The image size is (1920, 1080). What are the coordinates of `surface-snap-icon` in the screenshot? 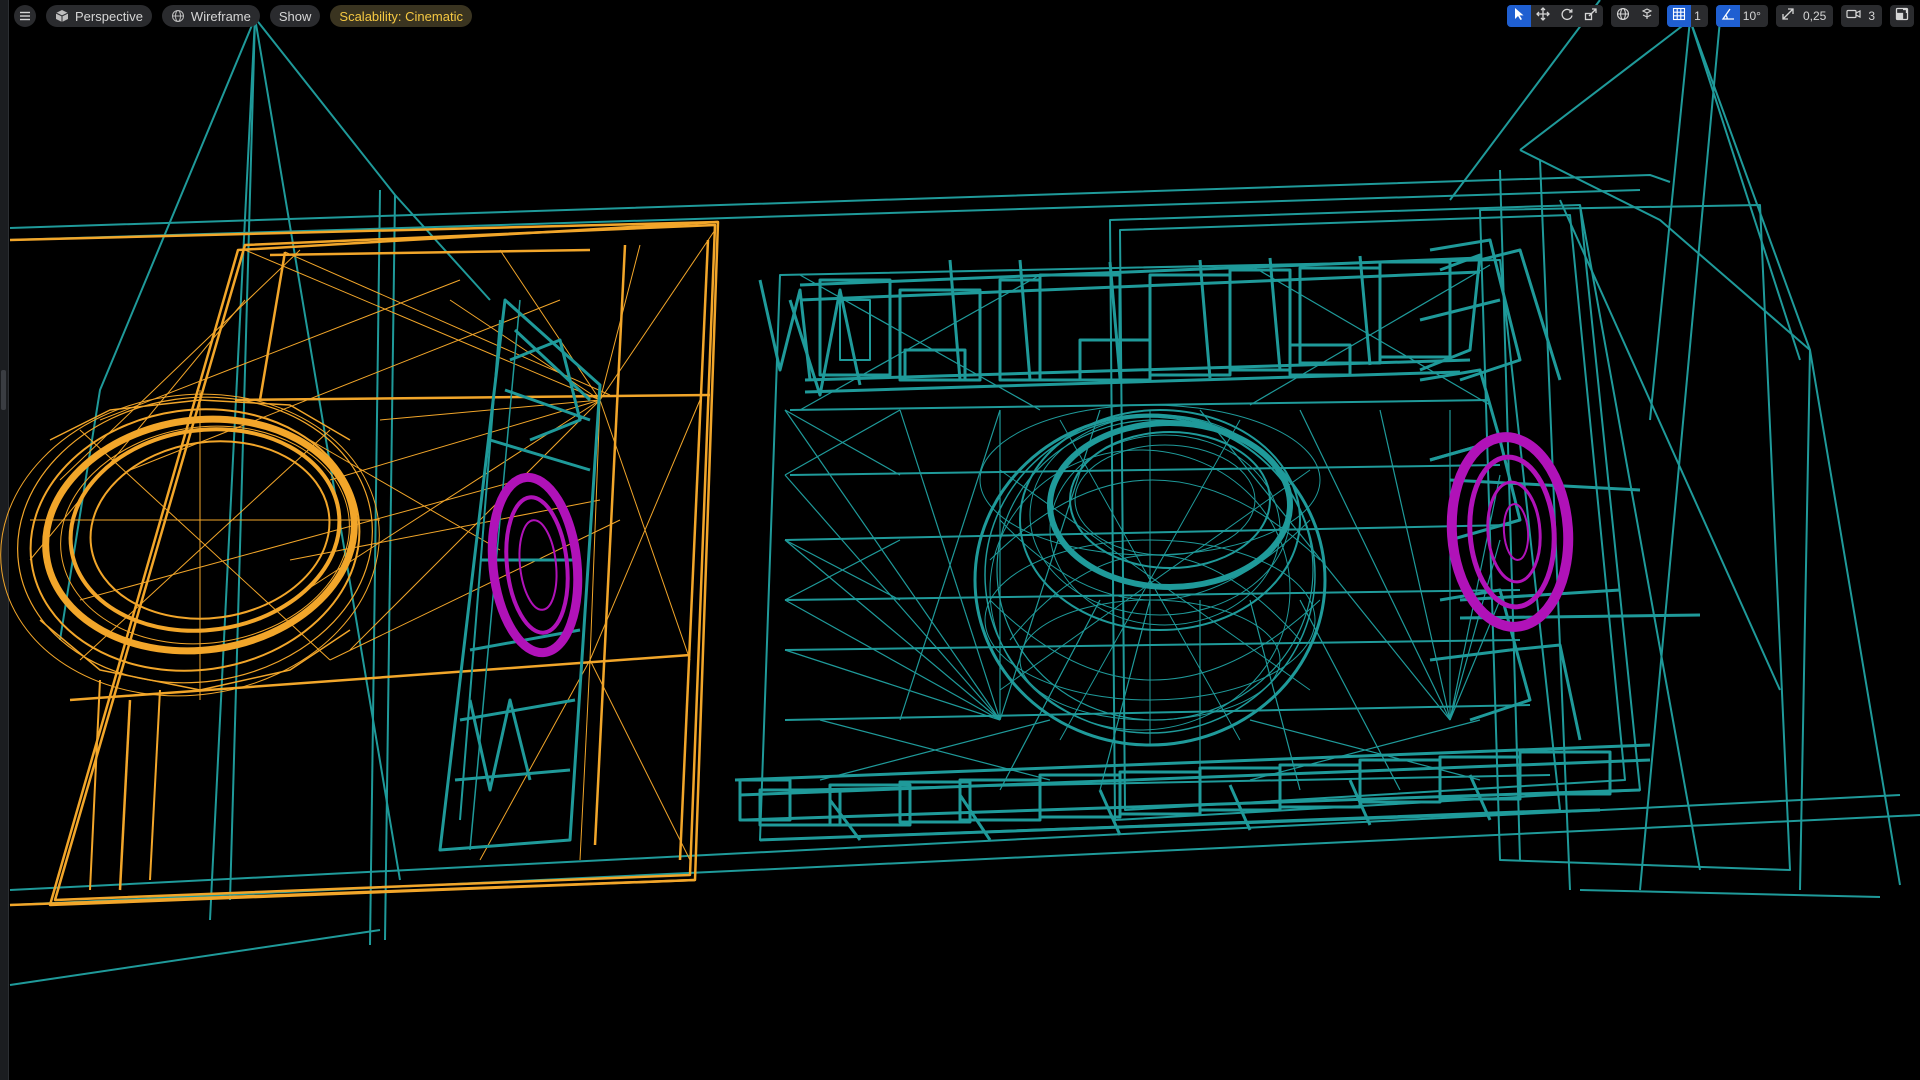 It's located at (1647, 16).